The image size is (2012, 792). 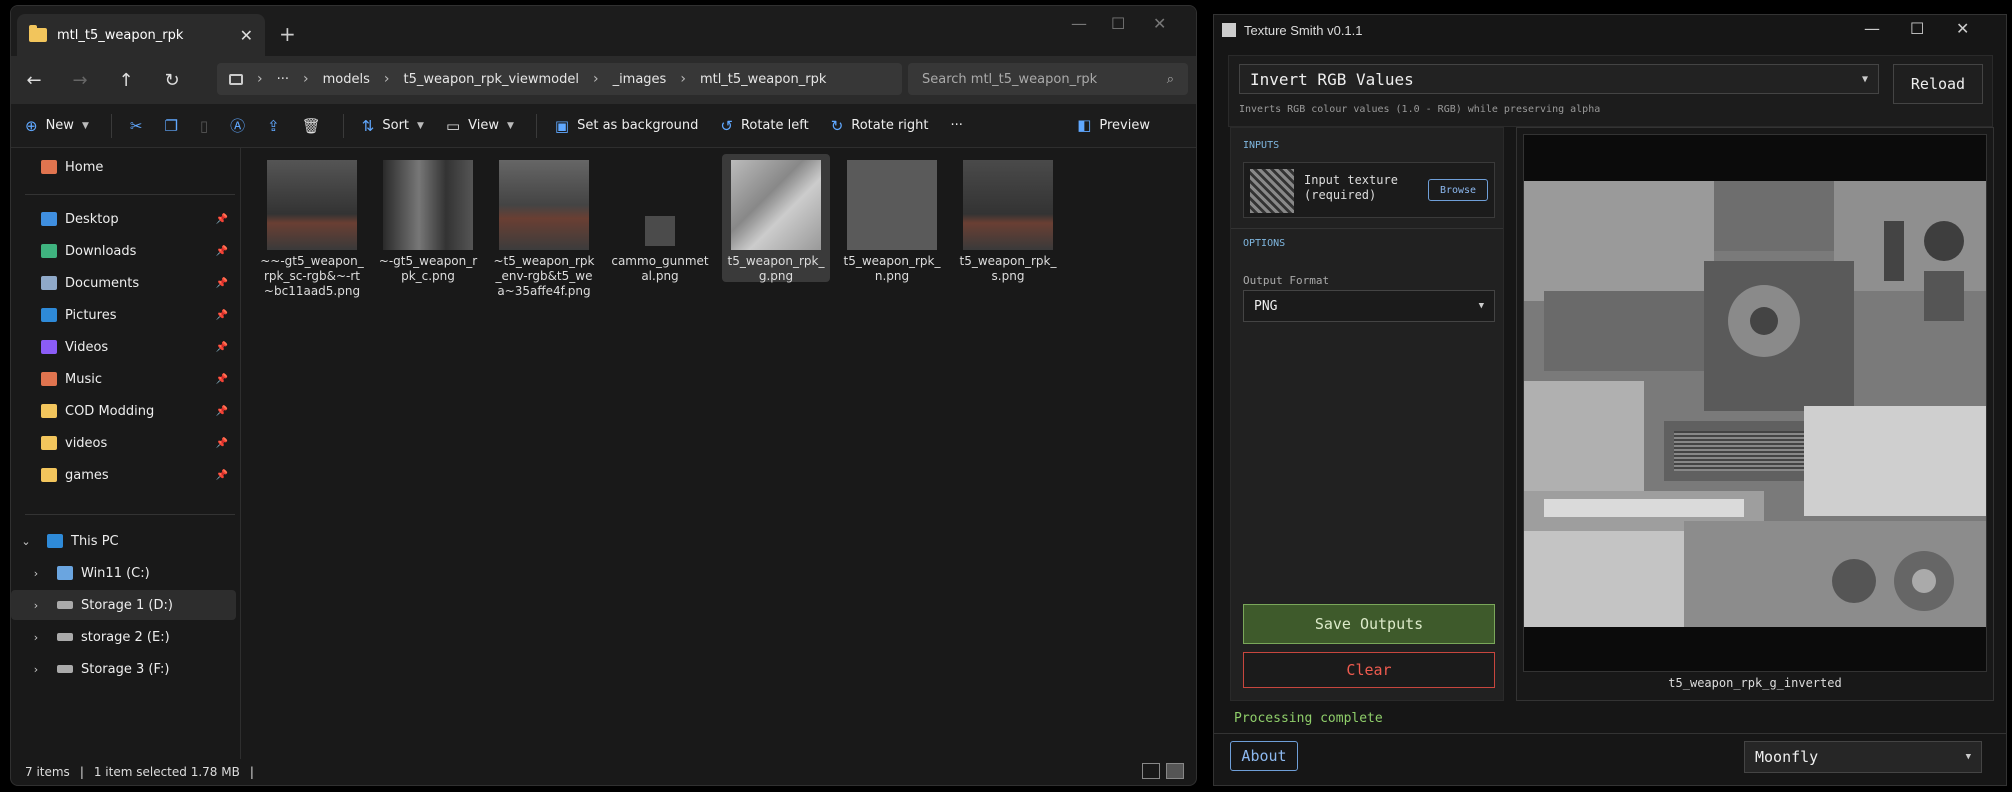 What do you see at coordinates (123, 315) in the screenshot?
I see `sidebar-item-pictures: Pictures 📌` at bounding box center [123, 315].